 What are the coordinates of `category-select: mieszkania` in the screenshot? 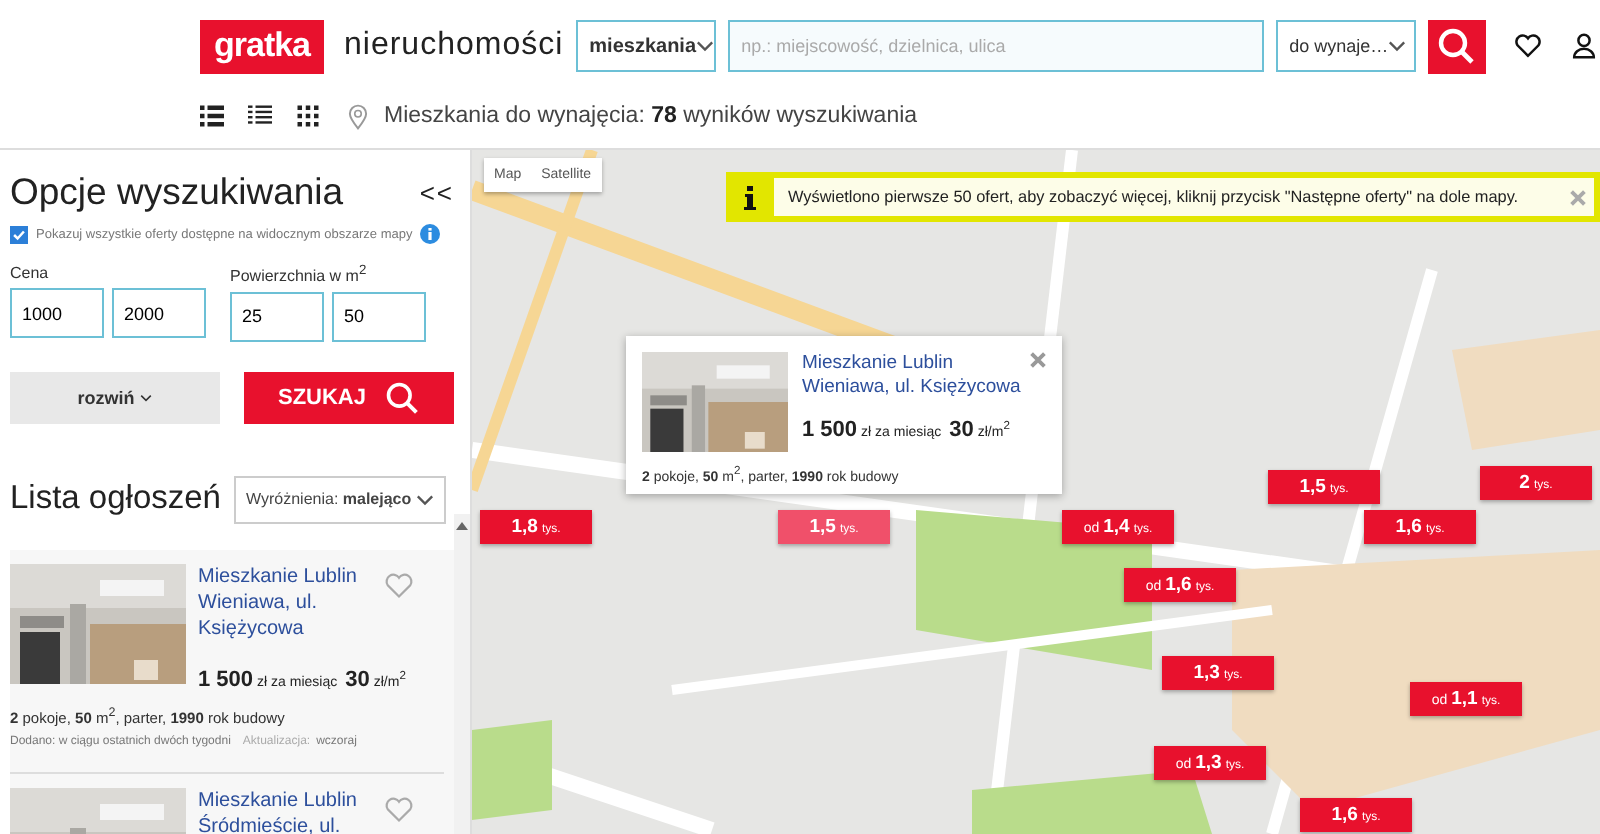 It's located at (645, 46).